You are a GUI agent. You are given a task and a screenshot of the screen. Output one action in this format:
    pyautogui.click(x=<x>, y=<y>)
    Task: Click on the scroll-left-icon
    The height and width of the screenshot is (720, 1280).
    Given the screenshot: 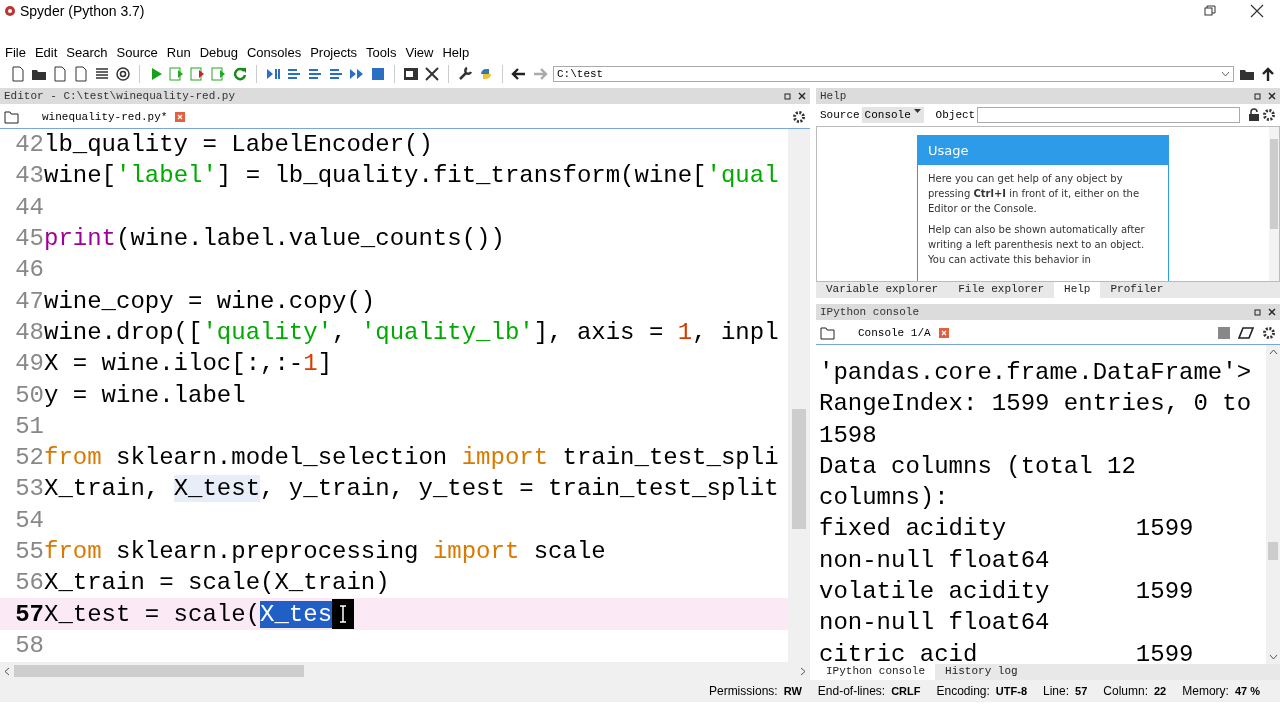 What is the action you would take?
    pyautogui.click(x=7, y=671)
    